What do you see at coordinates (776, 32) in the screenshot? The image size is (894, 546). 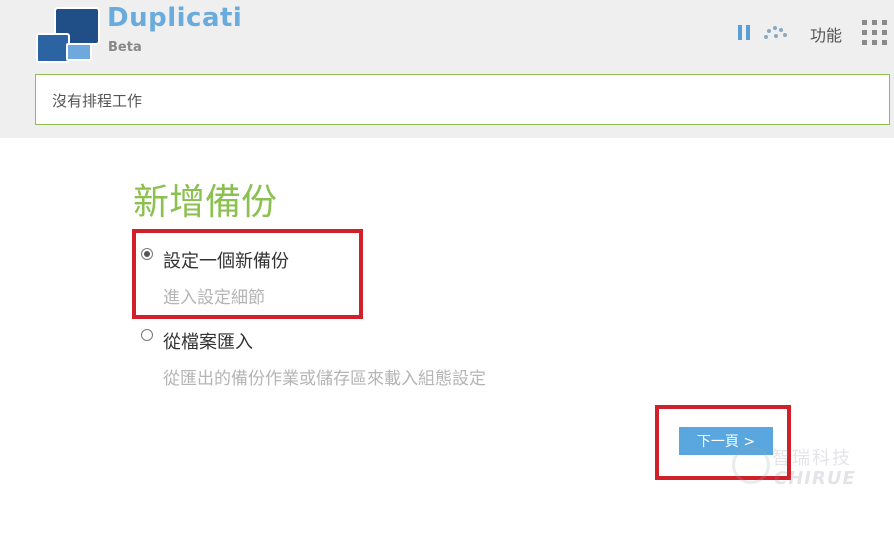 I see `throttle-icon` at bounding box center [776, 32].